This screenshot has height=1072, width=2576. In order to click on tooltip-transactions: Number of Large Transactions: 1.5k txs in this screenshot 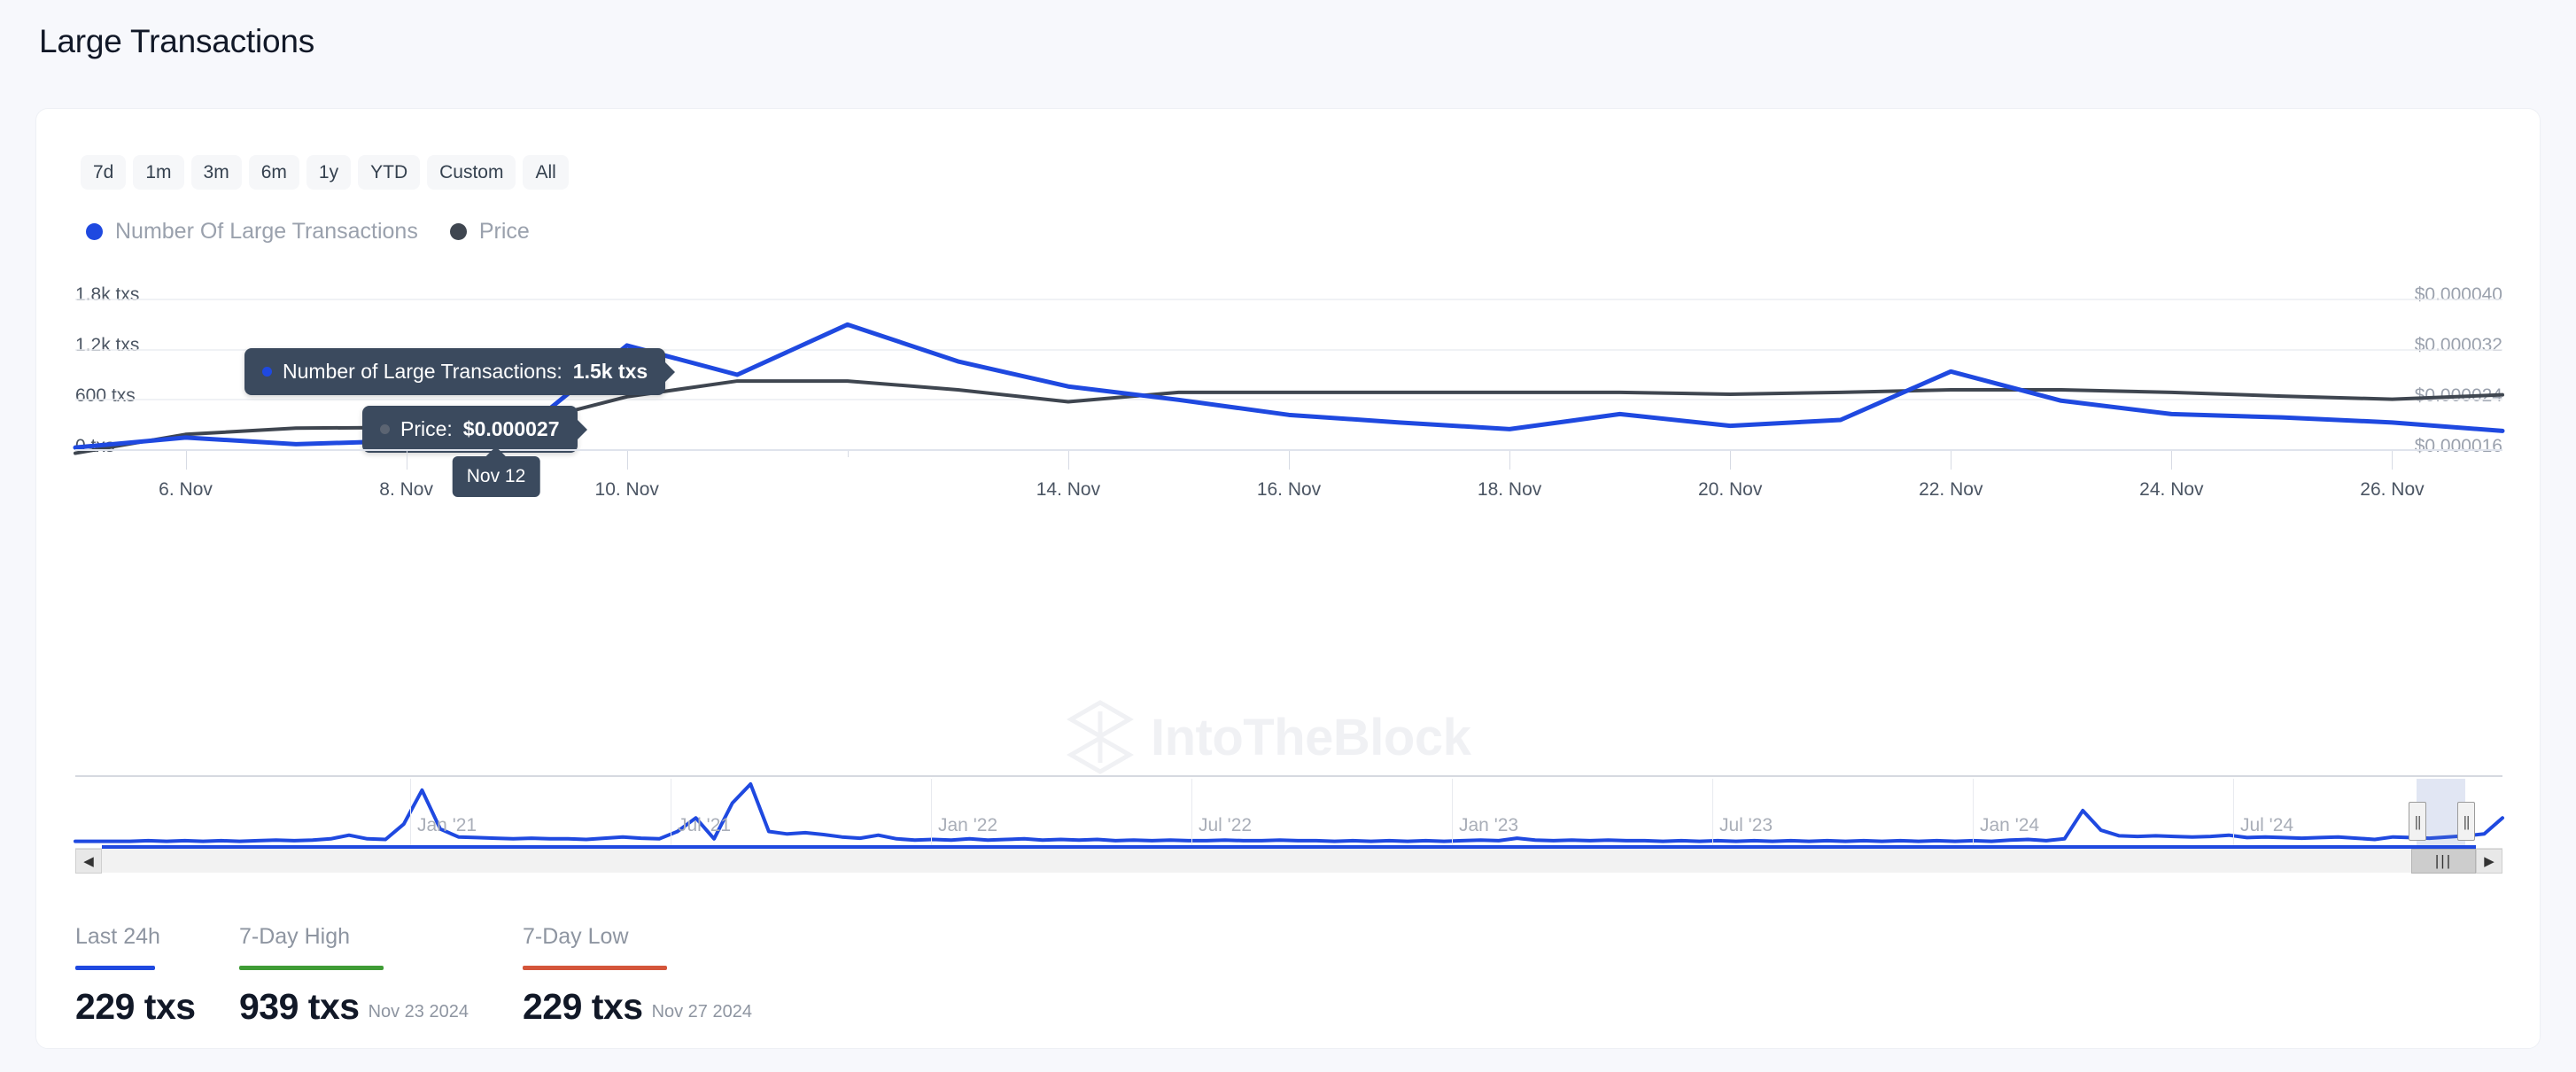, I will do `click(455, 372)`.